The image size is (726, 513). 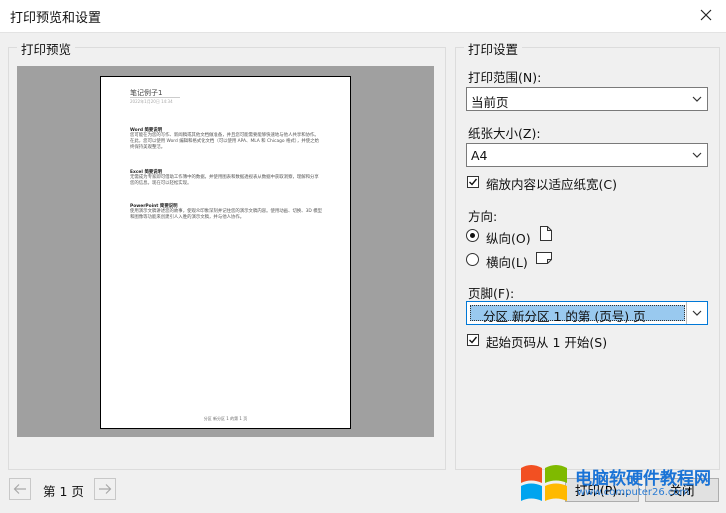 I want to click on landscape-radio, so click(x=472, y=259).